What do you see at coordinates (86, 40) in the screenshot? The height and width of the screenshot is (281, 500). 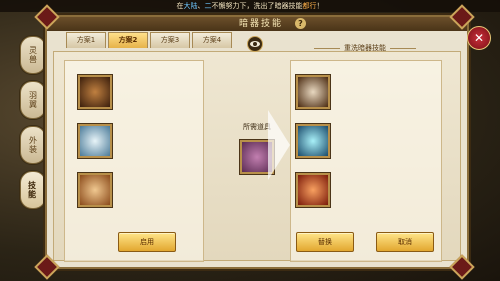 I see `tab-plan-1: 方案1` at bounding box center [86, 40].